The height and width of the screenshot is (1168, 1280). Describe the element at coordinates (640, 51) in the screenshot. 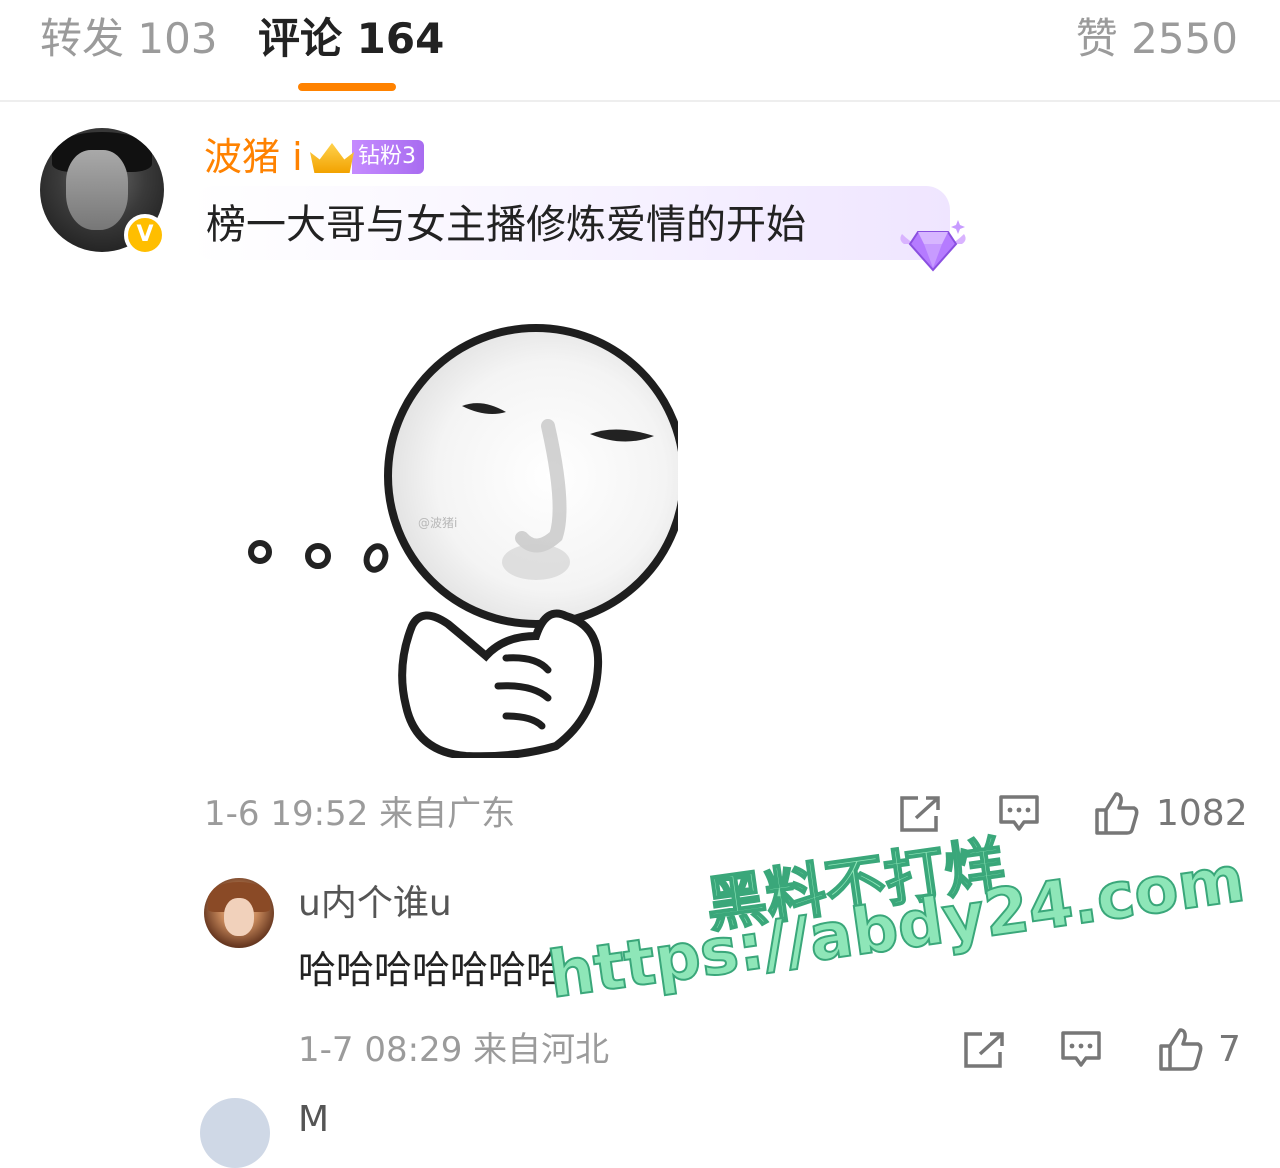

I see `tab-bar: 转发 103 评论 164 赞 2550` at that location.